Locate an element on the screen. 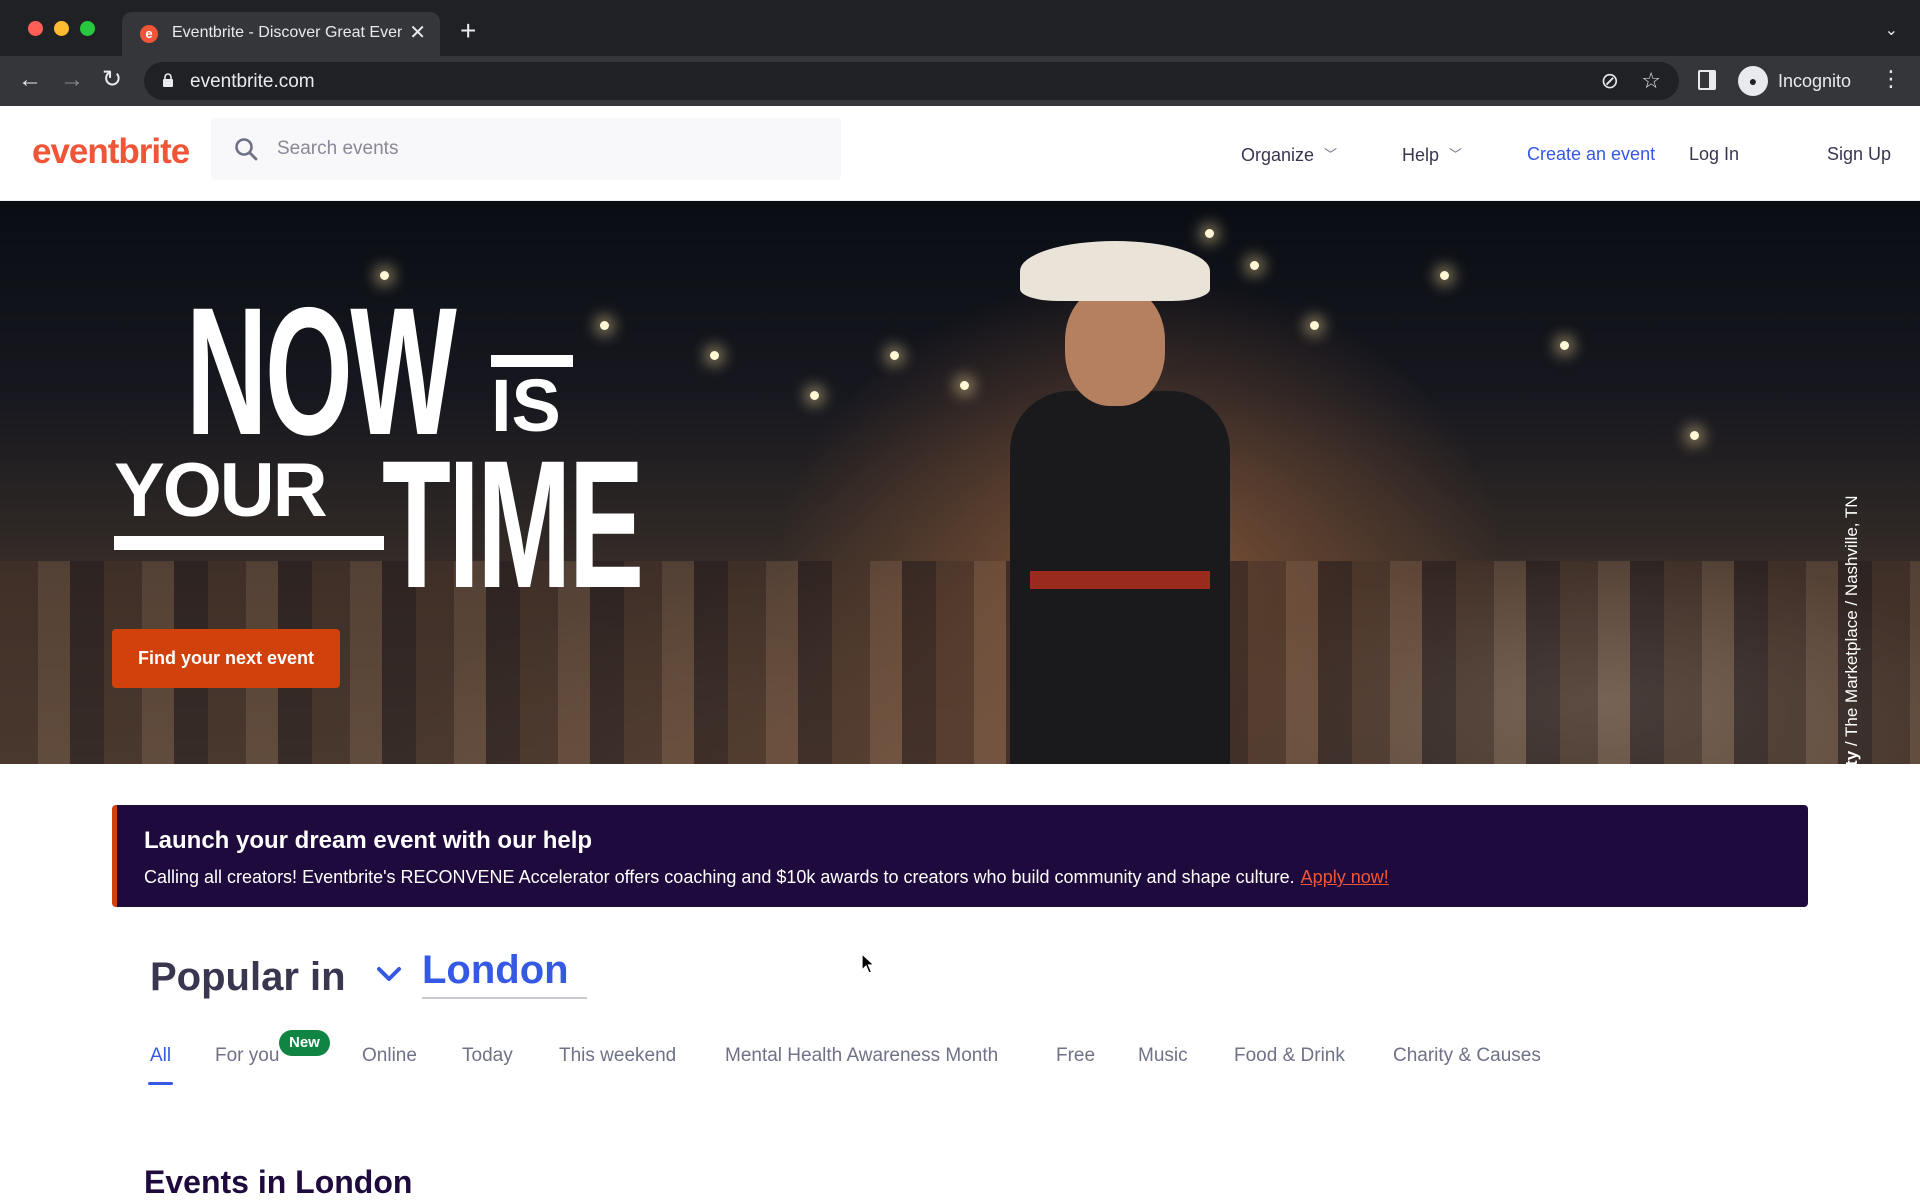  tab-online: Online is located at coordinates (389, 1056).